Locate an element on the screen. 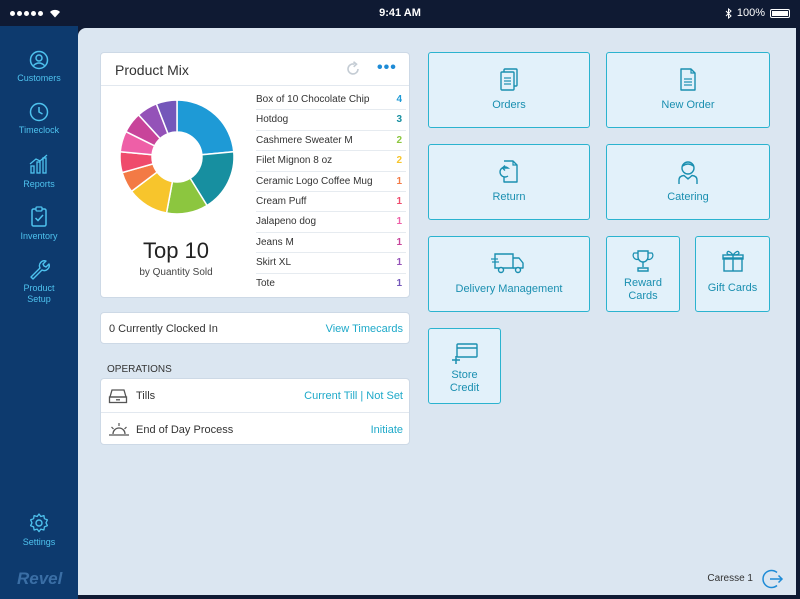 The height and width of the screenshot is (599, 800). gift-cards-tile: Gift Cards is located at coordinates (732, 274).